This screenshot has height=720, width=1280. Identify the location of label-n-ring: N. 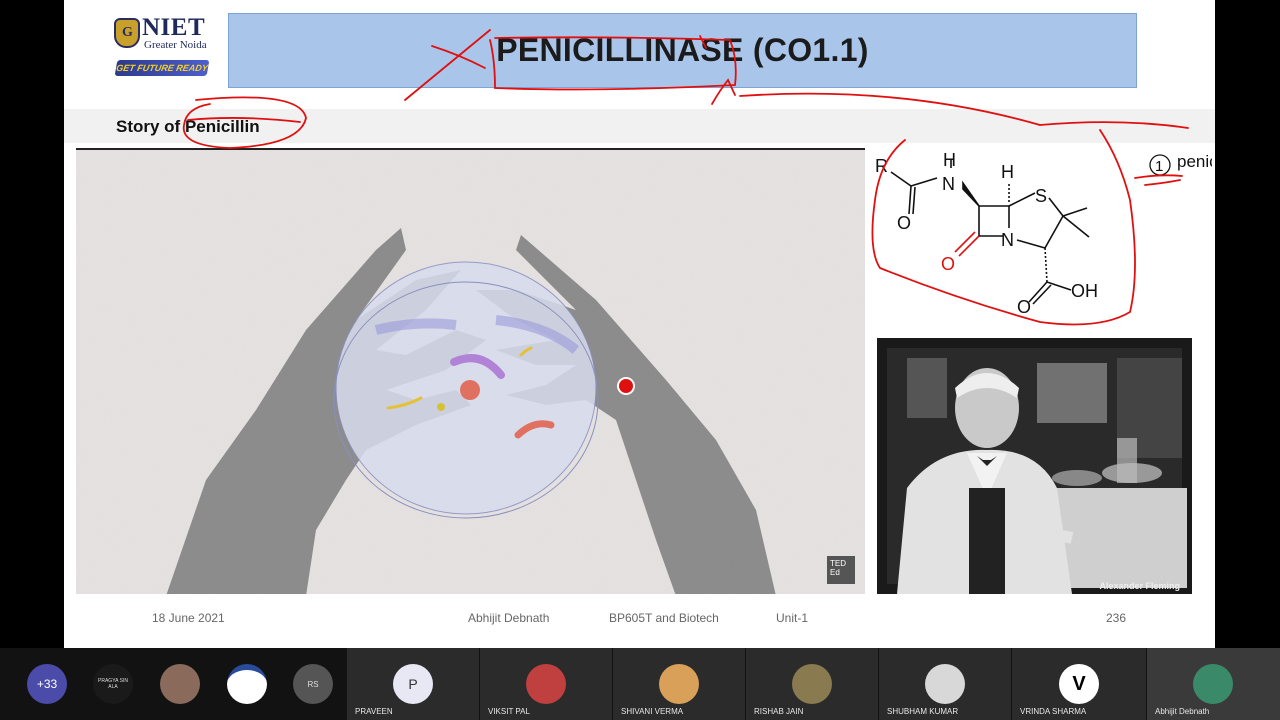
(1007, 240).